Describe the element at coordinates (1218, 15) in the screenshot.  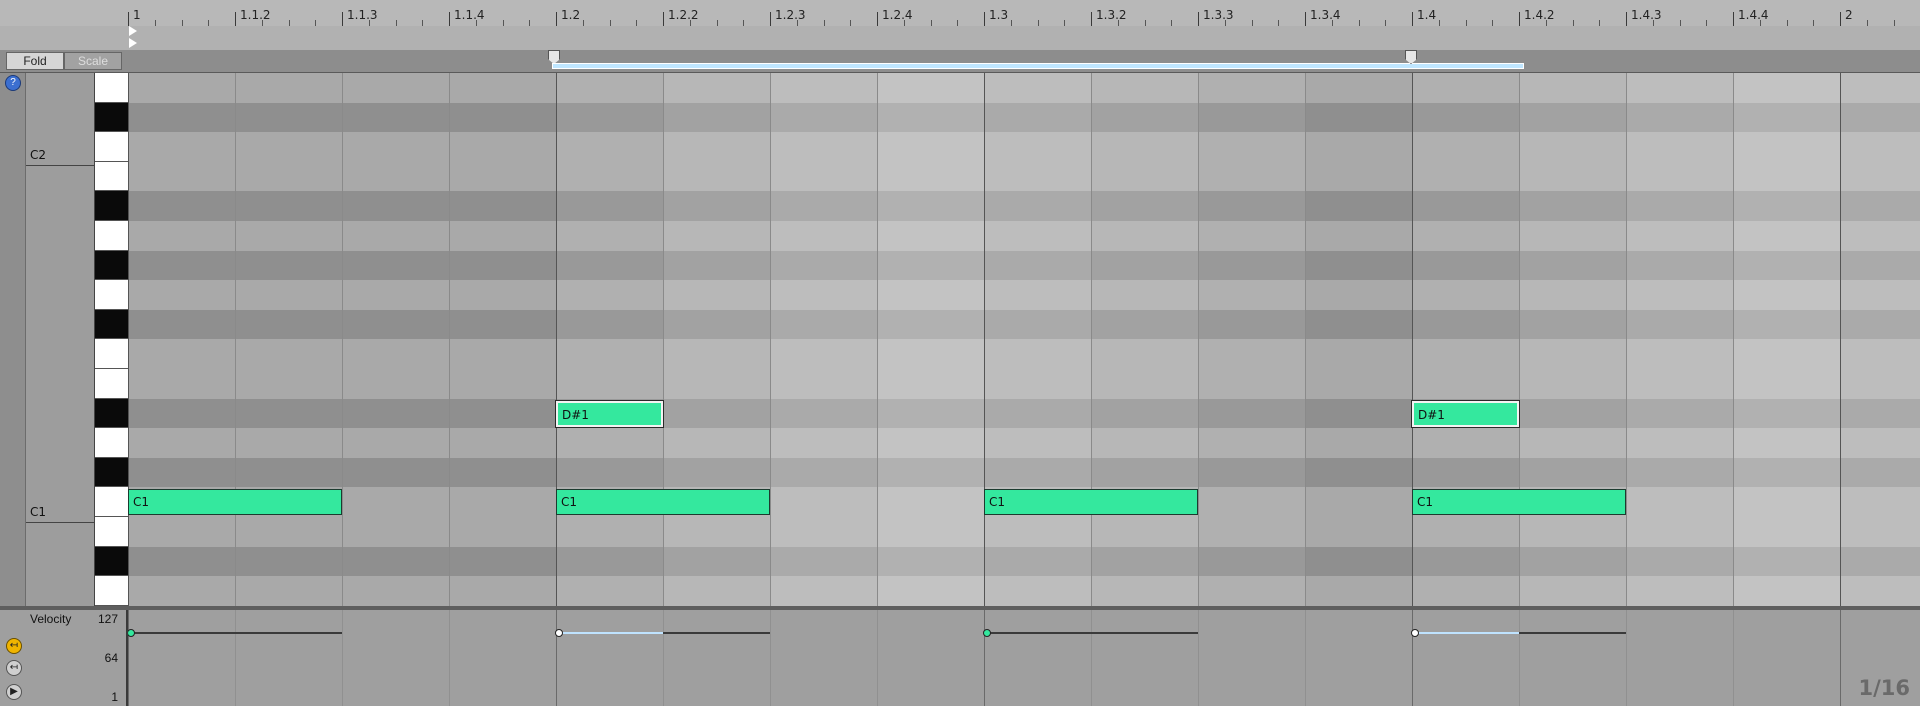
I see `ruler-label: 1.3.3` at that location.